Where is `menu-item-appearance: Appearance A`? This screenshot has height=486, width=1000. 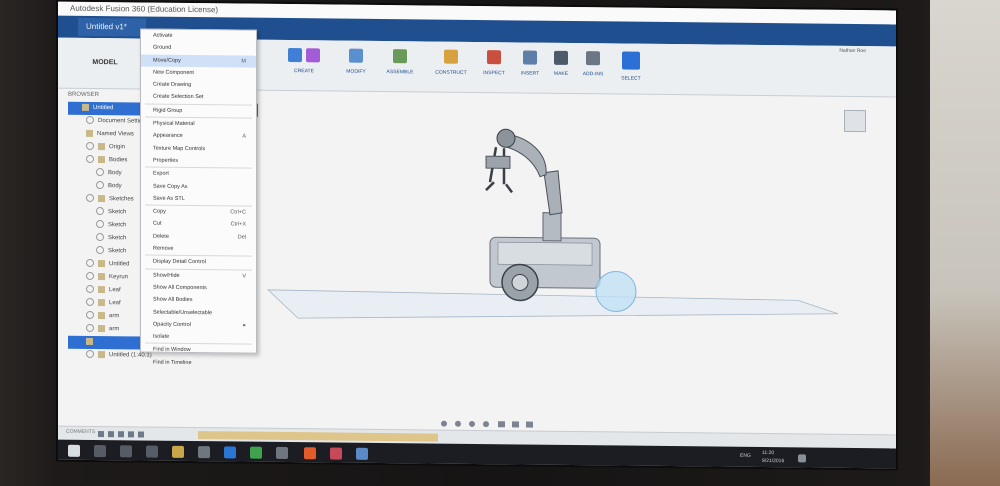 menu-item-appearance: Appearance A is located at coordinates (198, 137).